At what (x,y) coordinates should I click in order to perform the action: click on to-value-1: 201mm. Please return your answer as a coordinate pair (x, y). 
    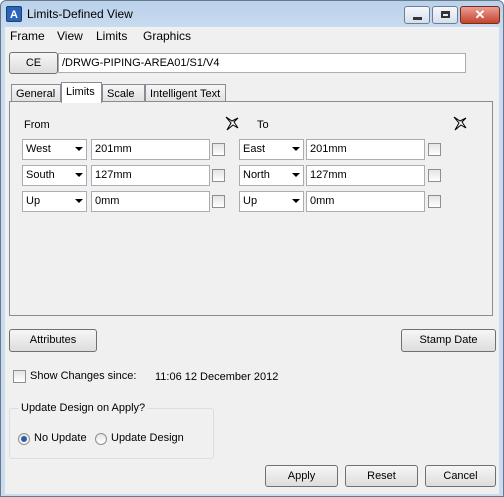
    Looking at the image, I should click on (365, 149).